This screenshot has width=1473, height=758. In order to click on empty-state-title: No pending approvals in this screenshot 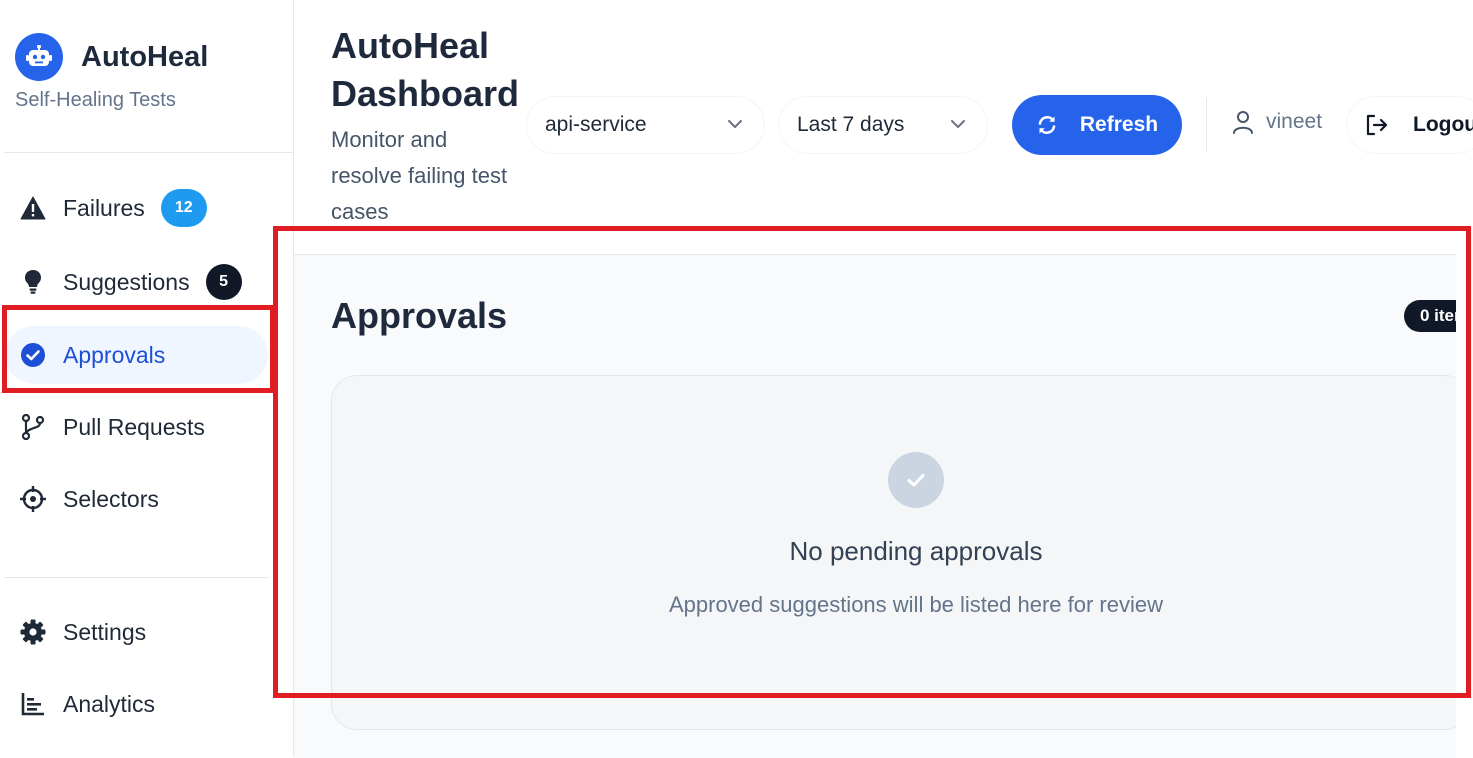, I will do `click(916, 551)`.